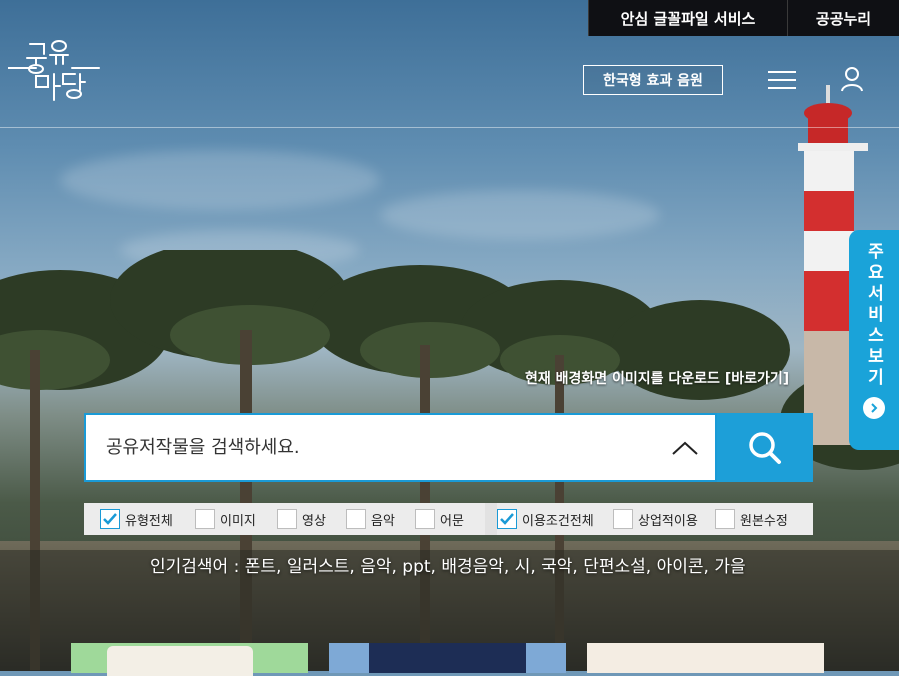  I want to click on search-button, so click(765, 447).